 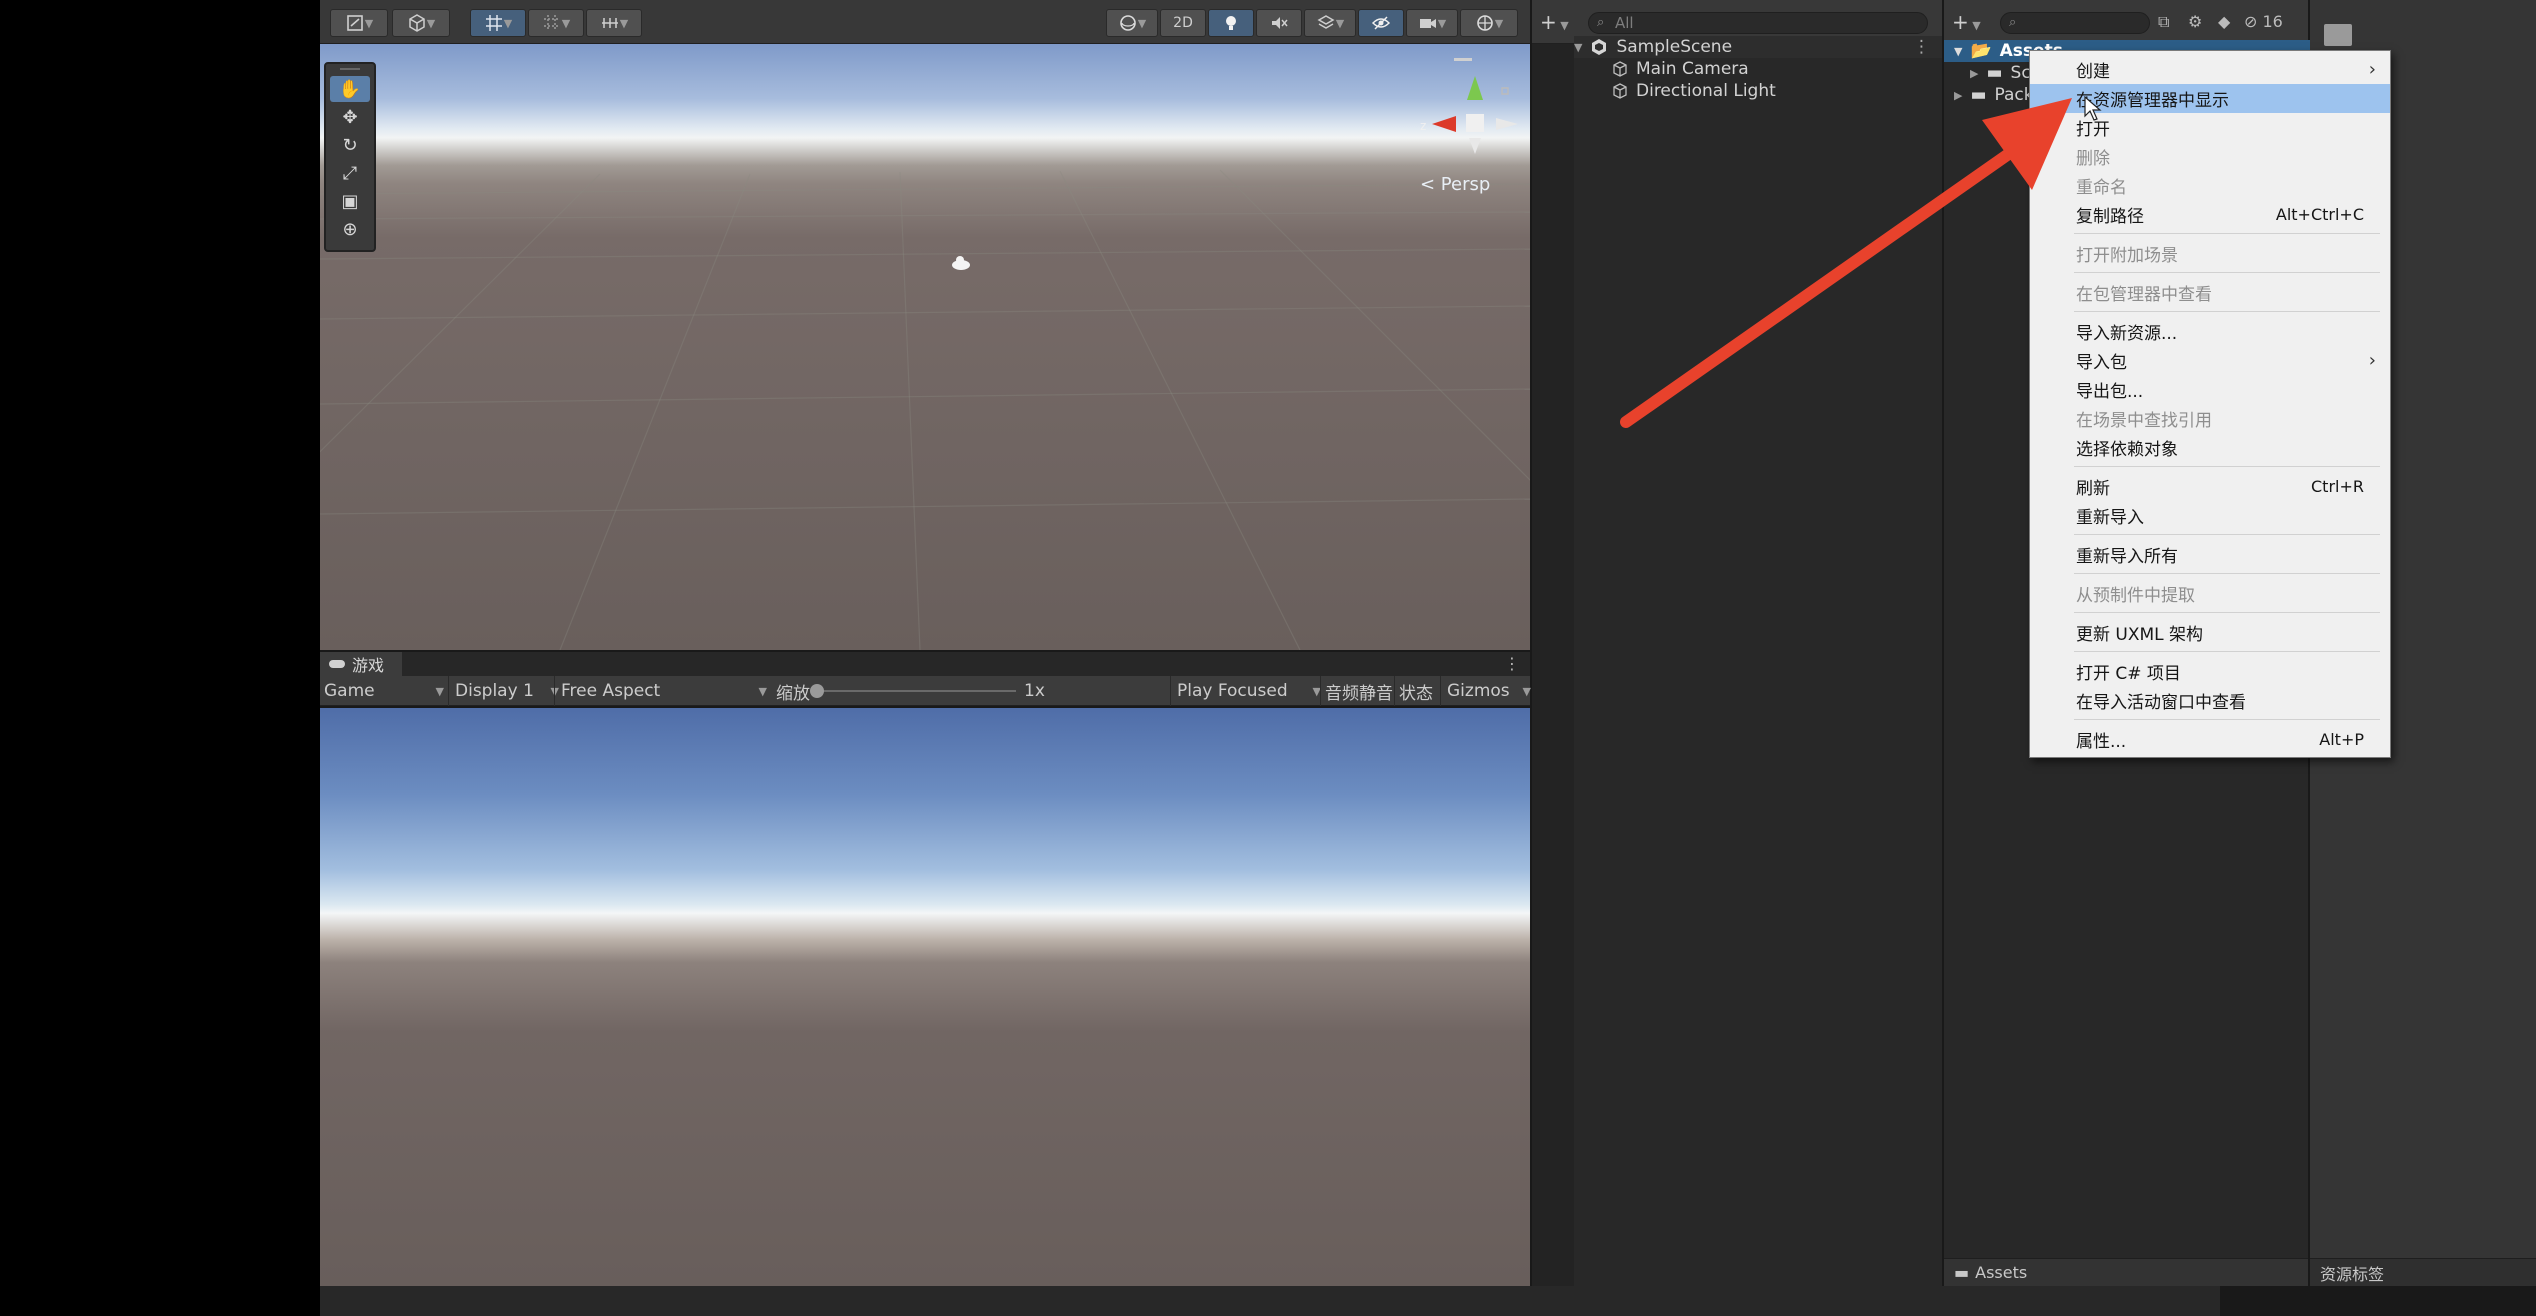 What do you see at coordinates (793, 693) in the screenshot?
I see `scale-label: 缩放` at bounding box center [793, 693].